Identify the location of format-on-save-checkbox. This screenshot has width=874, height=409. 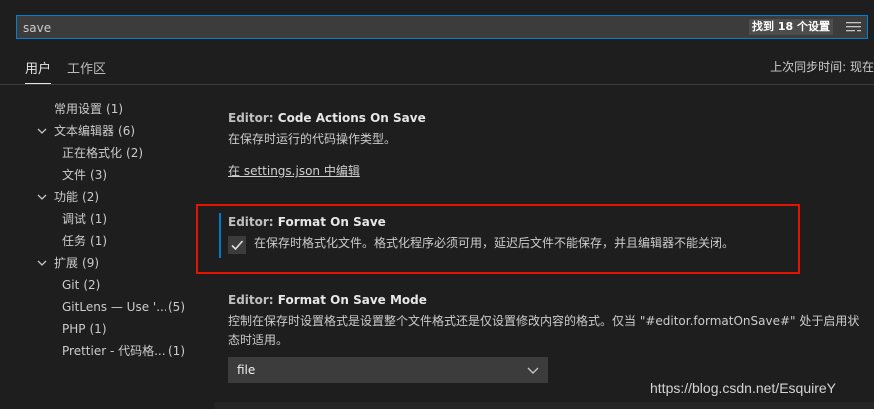
(237, 245).